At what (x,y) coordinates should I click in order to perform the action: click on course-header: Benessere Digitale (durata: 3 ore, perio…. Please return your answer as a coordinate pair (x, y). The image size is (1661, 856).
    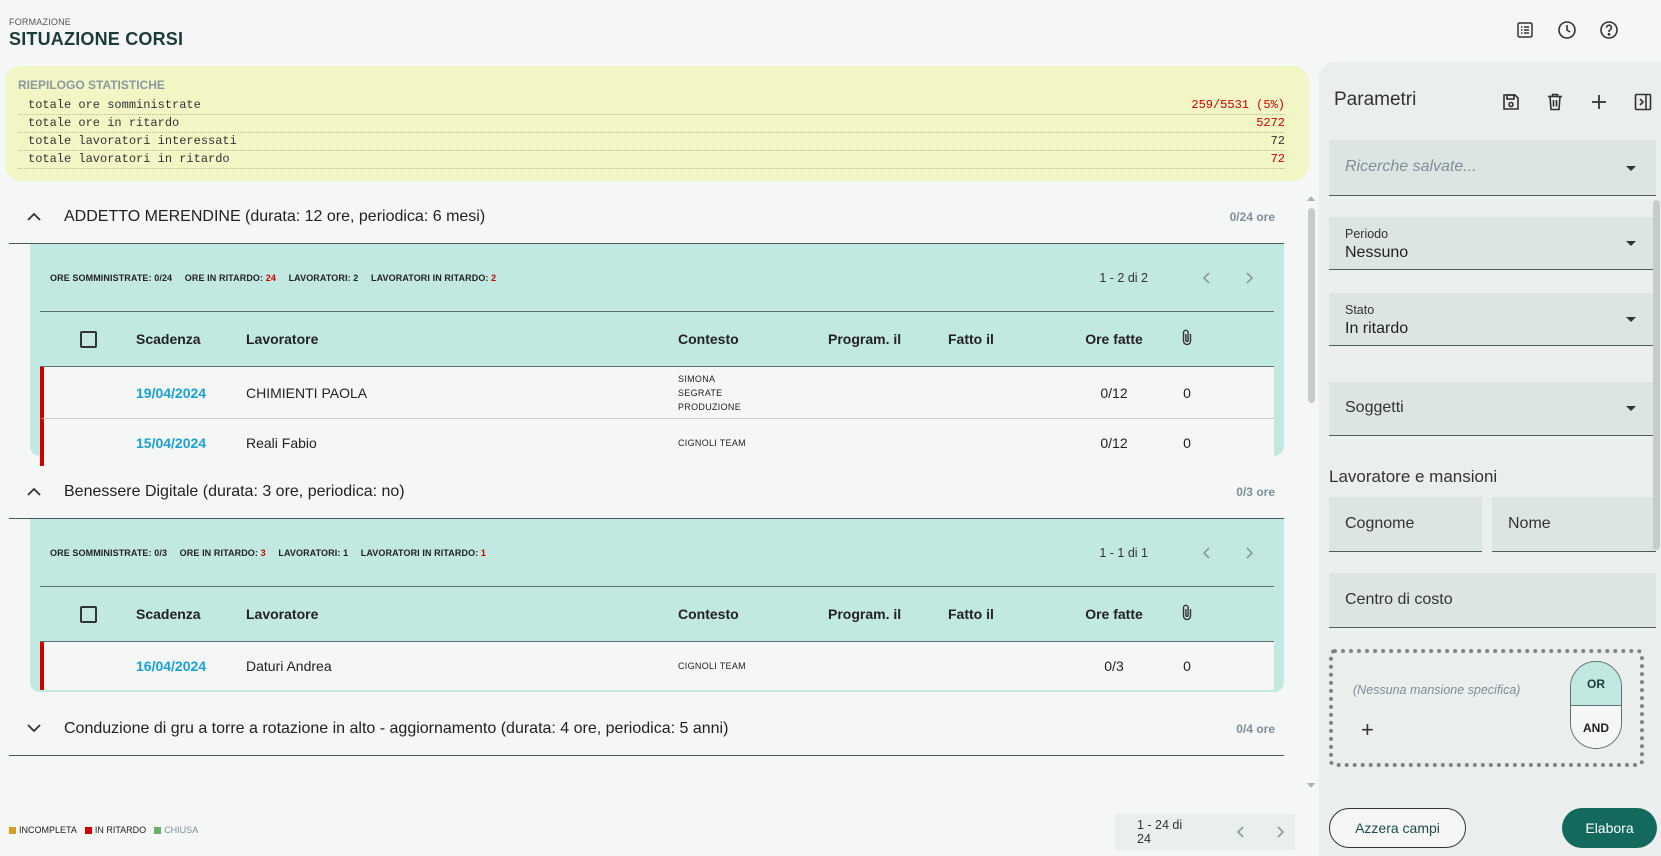
    Looking at the image, I should click on (646, 492).